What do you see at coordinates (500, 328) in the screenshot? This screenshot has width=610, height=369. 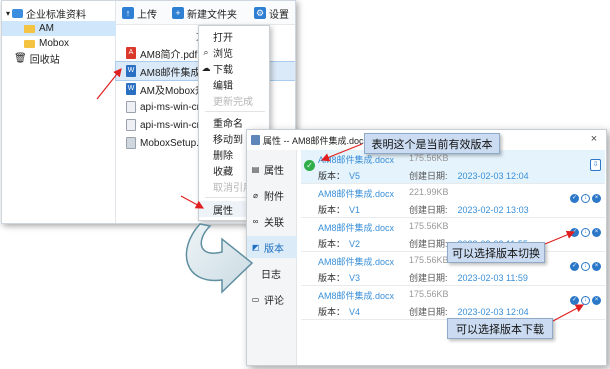 I see `callout-download-version: 可以选择版本下载` at bounding box center [500, 328].